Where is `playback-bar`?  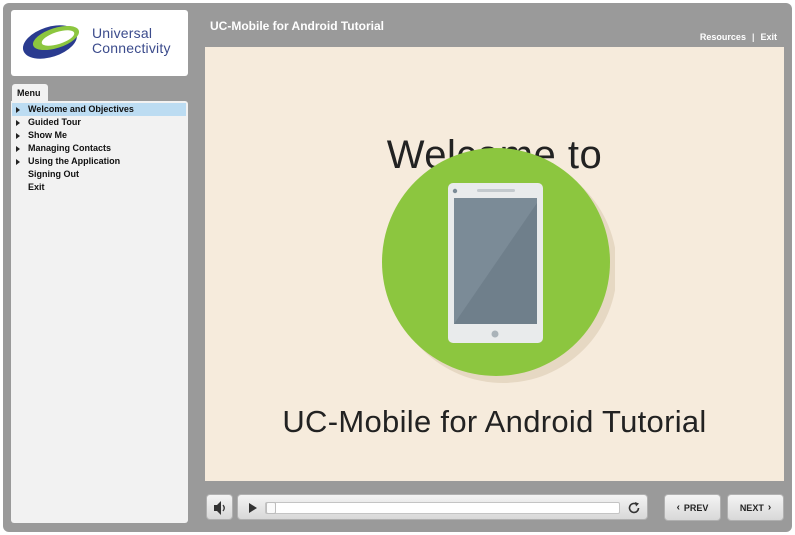 playback-bar is located at coordinates (442, 507).